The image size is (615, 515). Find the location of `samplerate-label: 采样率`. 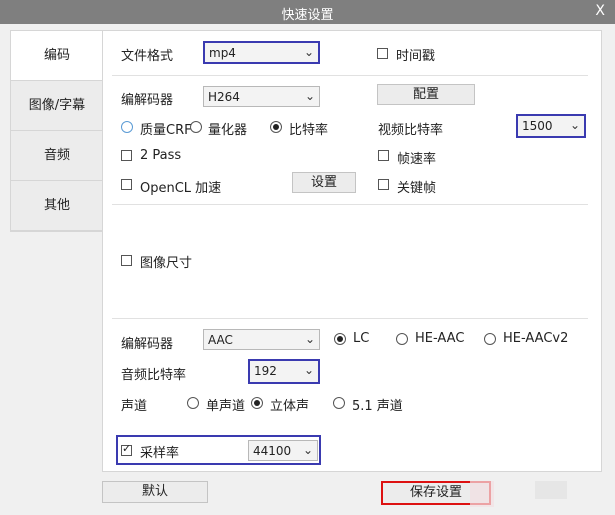

samplerate-label: 采样率 is located at coordinates (160, 453).